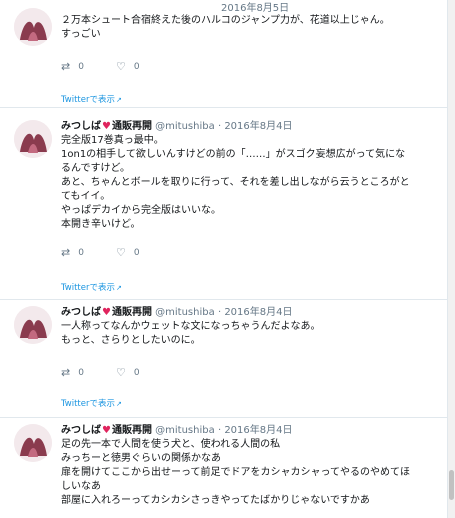 The width and height of the screenshot is (455, 518). What do you see at coordinates (225, 27) in the screenshot?
I see `tweet-text: ２万本シュート合宿終えた後のハルコのジャンプ力が、花道以上じゃん。 すっごい` at bounding box center [225, 27].